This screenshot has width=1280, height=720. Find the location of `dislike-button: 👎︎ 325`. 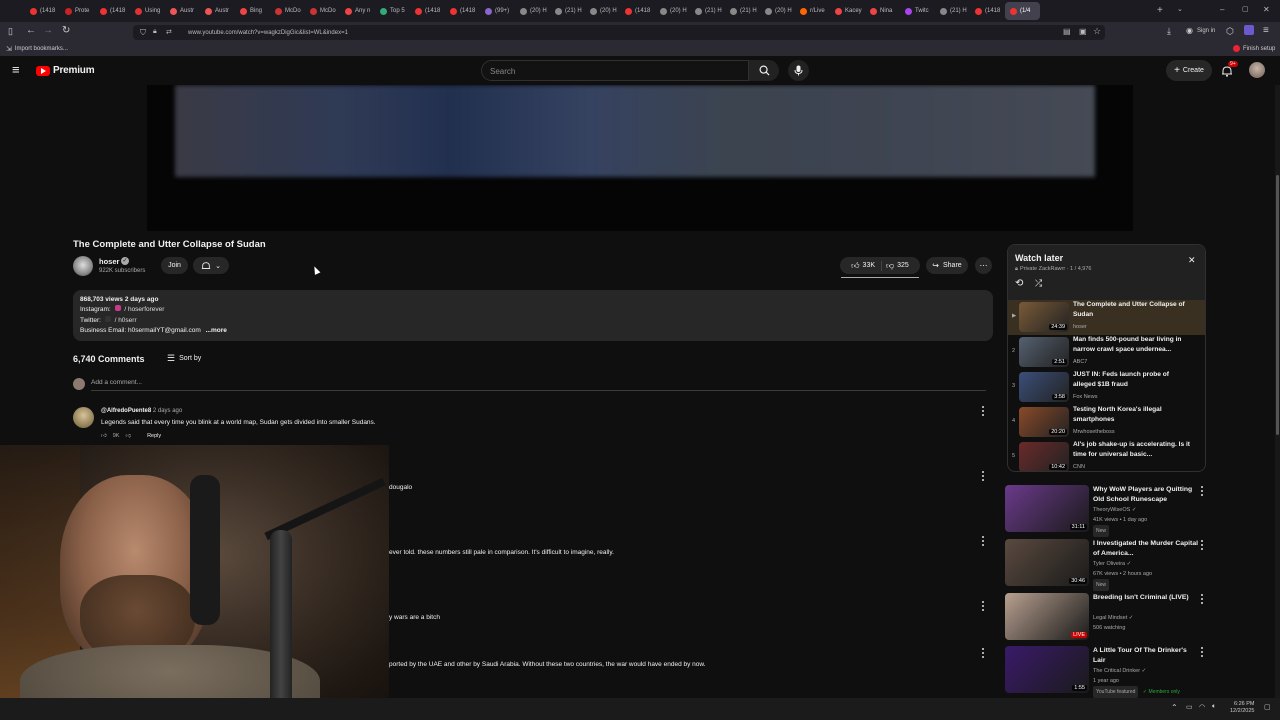

dislike-button: 👎︎ 325 is located at coordinates (897, 266).